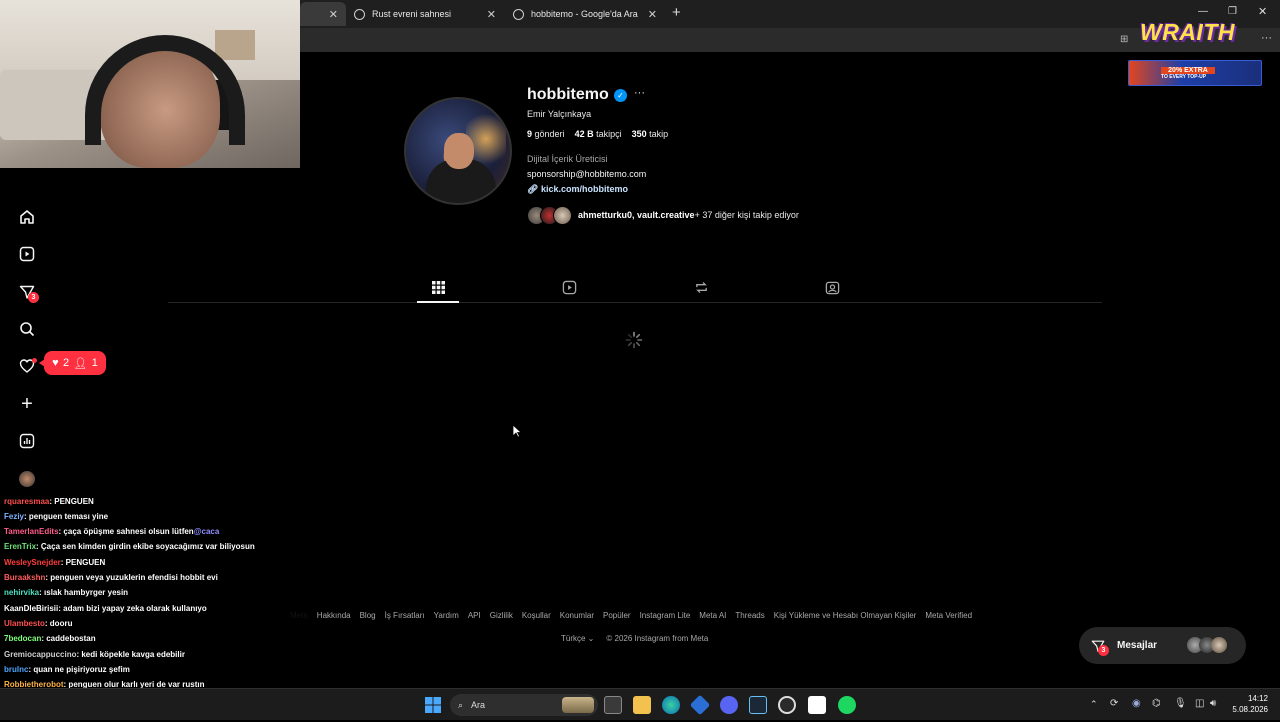 Image resolution: width=1280 pixels, height=722 pixels. I want to click on tray-steam-icon: ◉, so click(1136, 703).